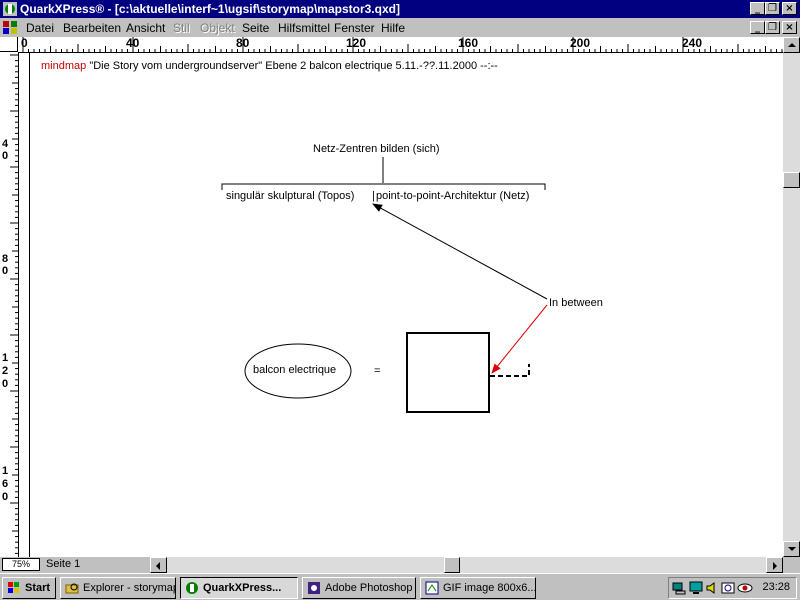 Image resolution: width=800 pixels, height=600 pixels. I want to click on task-explorer: Explorer - storymap, so click(118, 588).